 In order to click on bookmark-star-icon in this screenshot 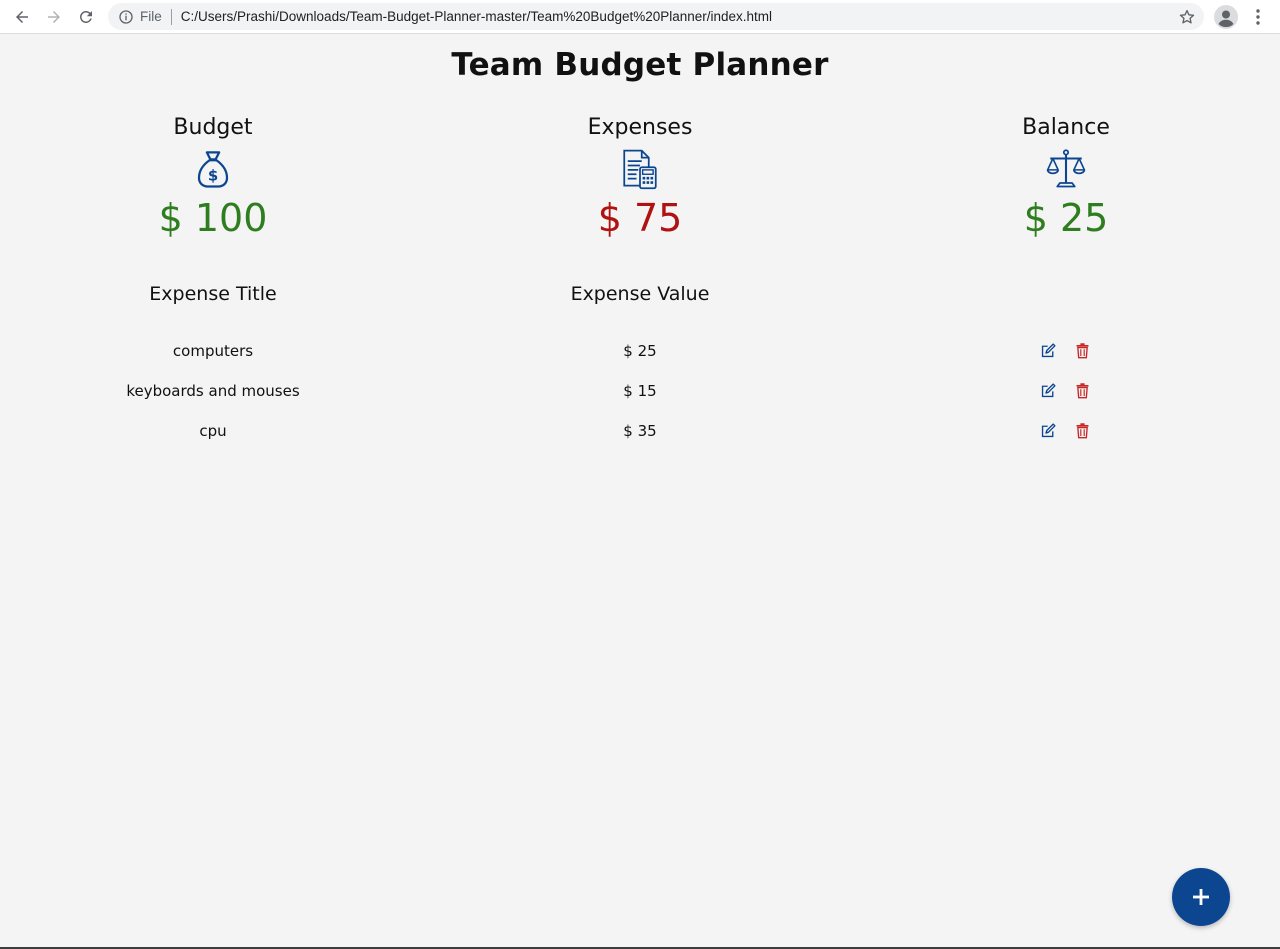, I will do `click(1187, 17)`.